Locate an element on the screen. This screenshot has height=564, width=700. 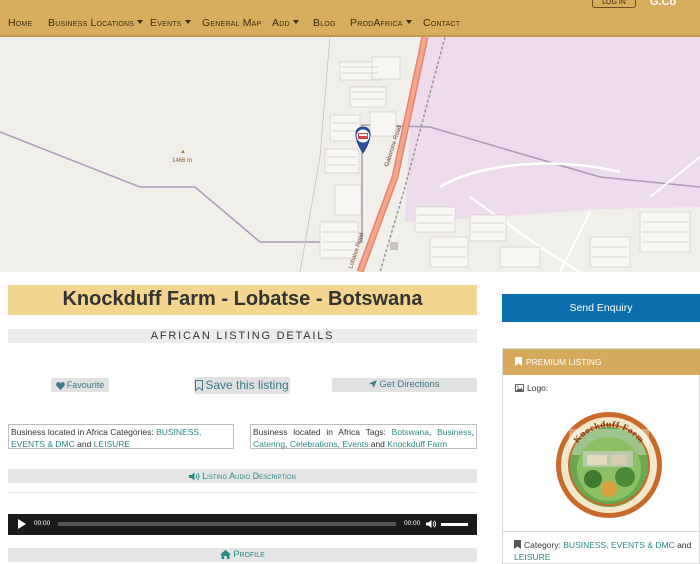
tag-link: Events is located at coordinates (355, 444).